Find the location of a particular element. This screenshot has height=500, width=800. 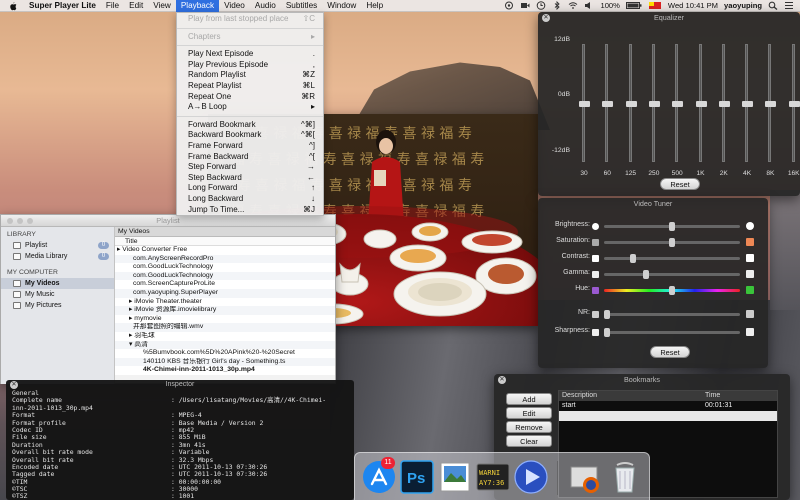

window-zoom-button is located at coordinates (30, 221).